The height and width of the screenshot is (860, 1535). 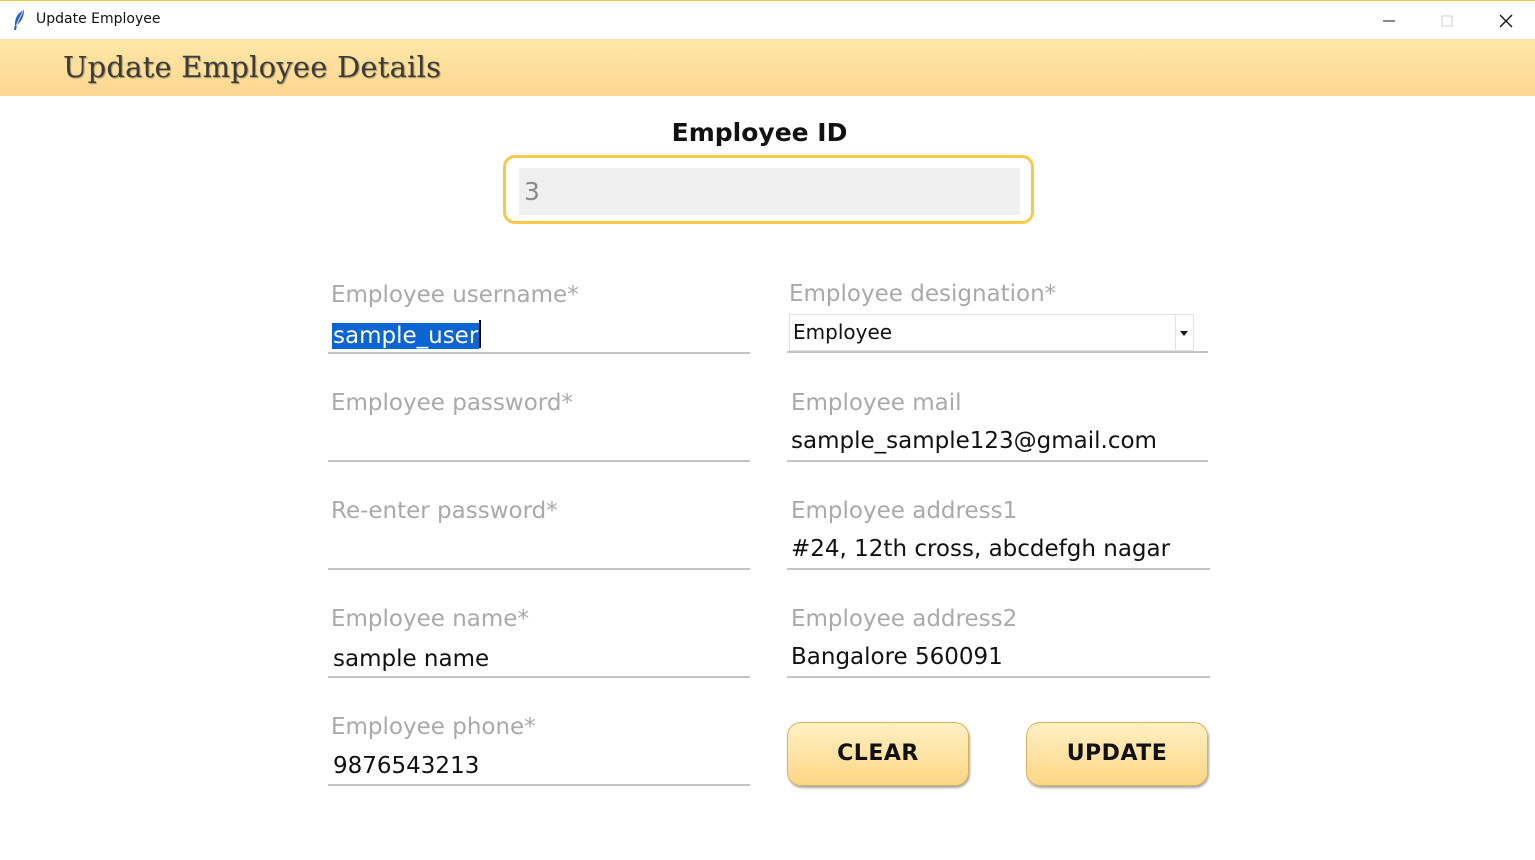 I want to click on username-field: sample_user, so click(x=407, y=334).